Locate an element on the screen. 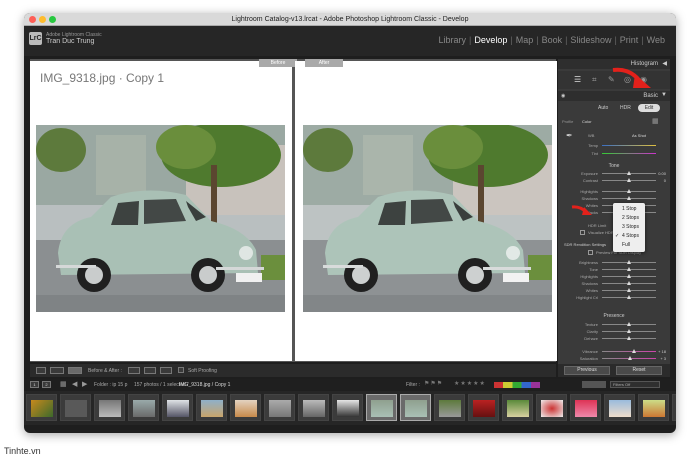 The height and width of the screenshot is (464, 700). auto-button: Auto is located at coordinates (603, 108).